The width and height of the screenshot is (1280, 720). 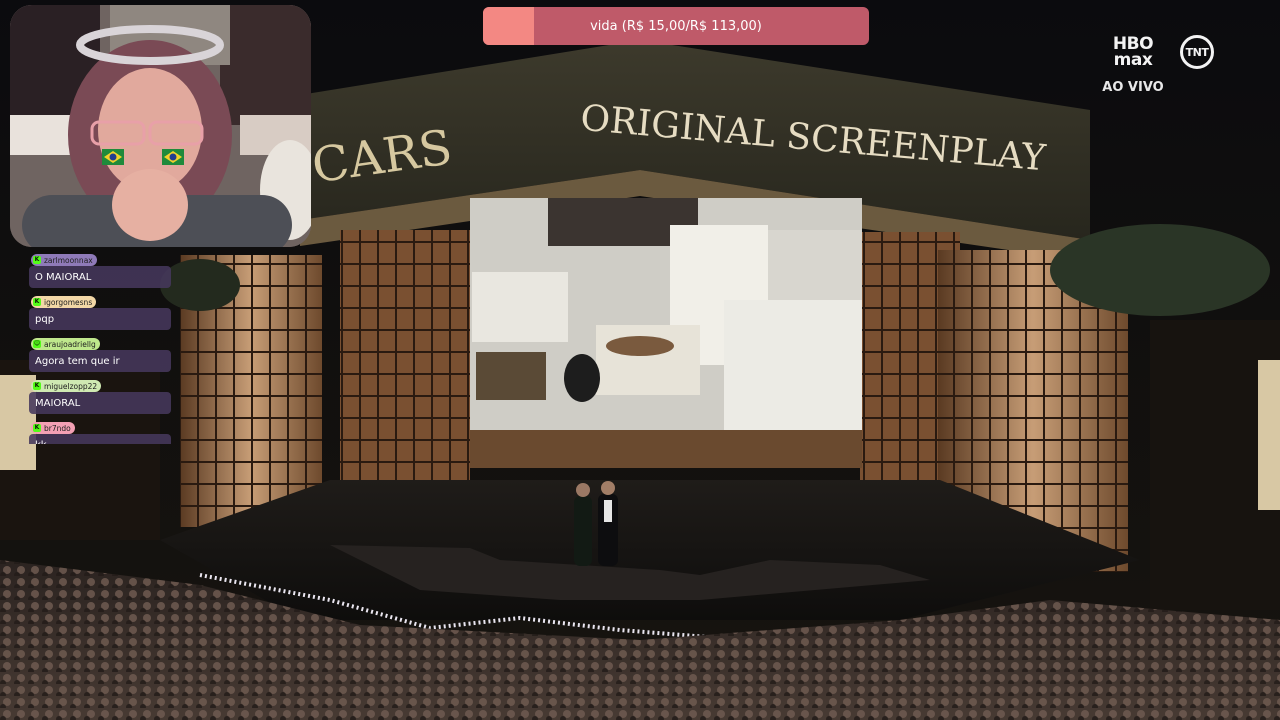 I want to click on chat-bubble: pqp, so click(x=100, y=319).